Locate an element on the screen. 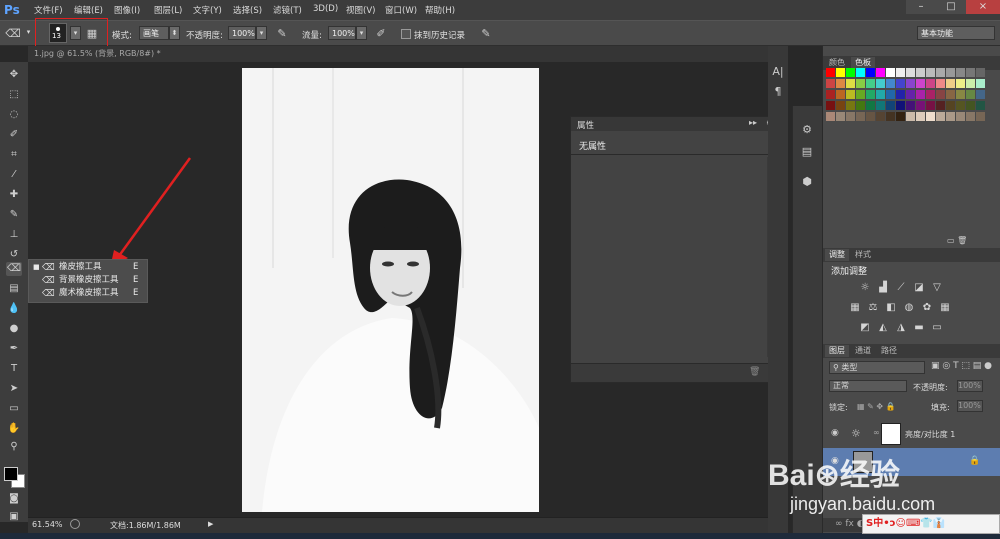 This screenshot has width=1000, height=539. layer-name: 亮度/对比度 1 is located at coordinates (930, 434).